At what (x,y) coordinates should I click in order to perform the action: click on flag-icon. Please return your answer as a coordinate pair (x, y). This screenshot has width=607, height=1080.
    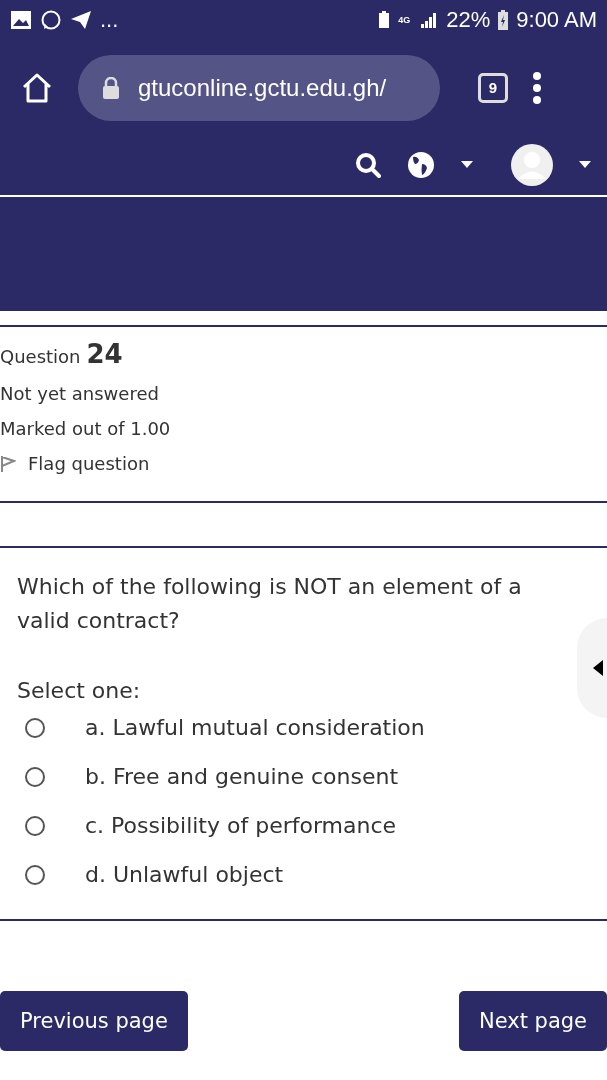
    Looking at the image, I should click on (8, 463).